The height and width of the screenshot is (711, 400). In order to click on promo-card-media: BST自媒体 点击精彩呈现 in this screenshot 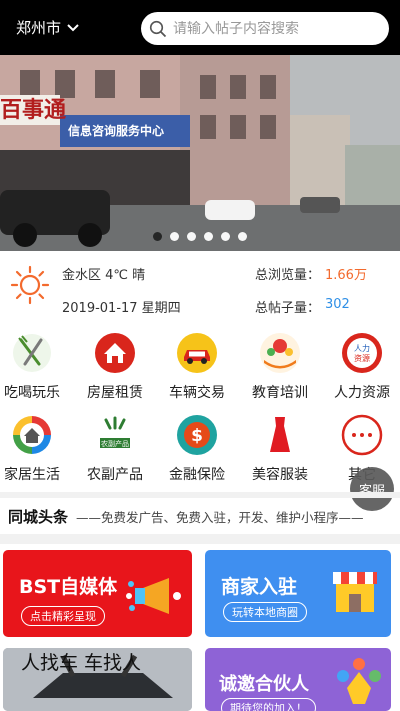, I will do `click(97, 593)`.